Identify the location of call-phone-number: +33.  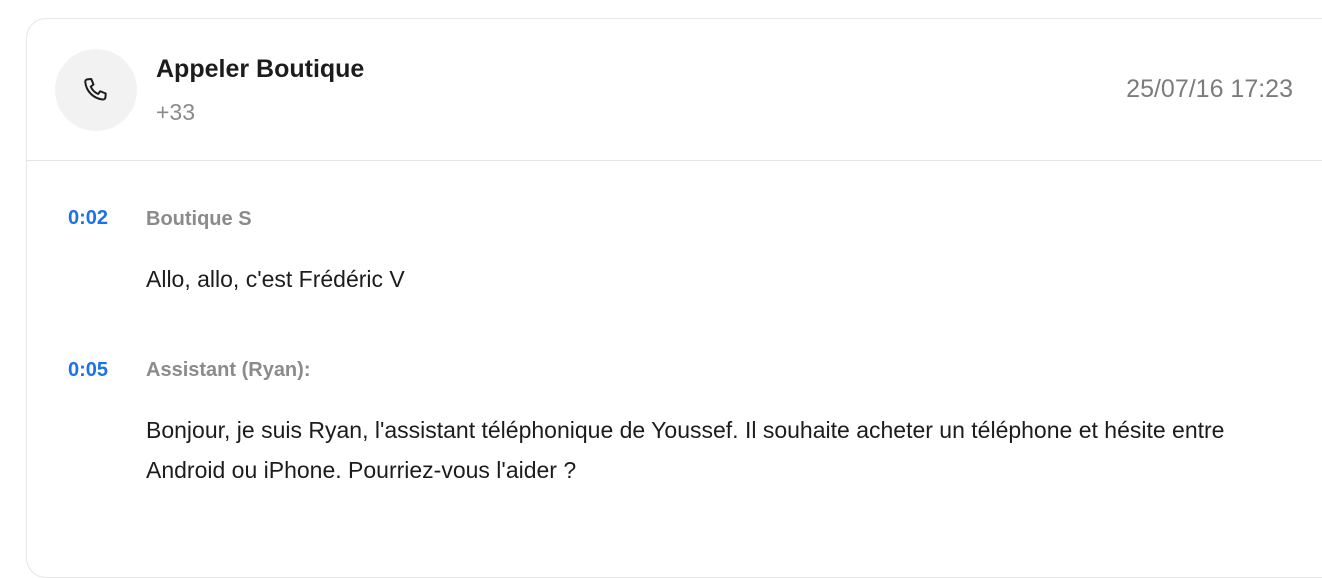
(176, 112).